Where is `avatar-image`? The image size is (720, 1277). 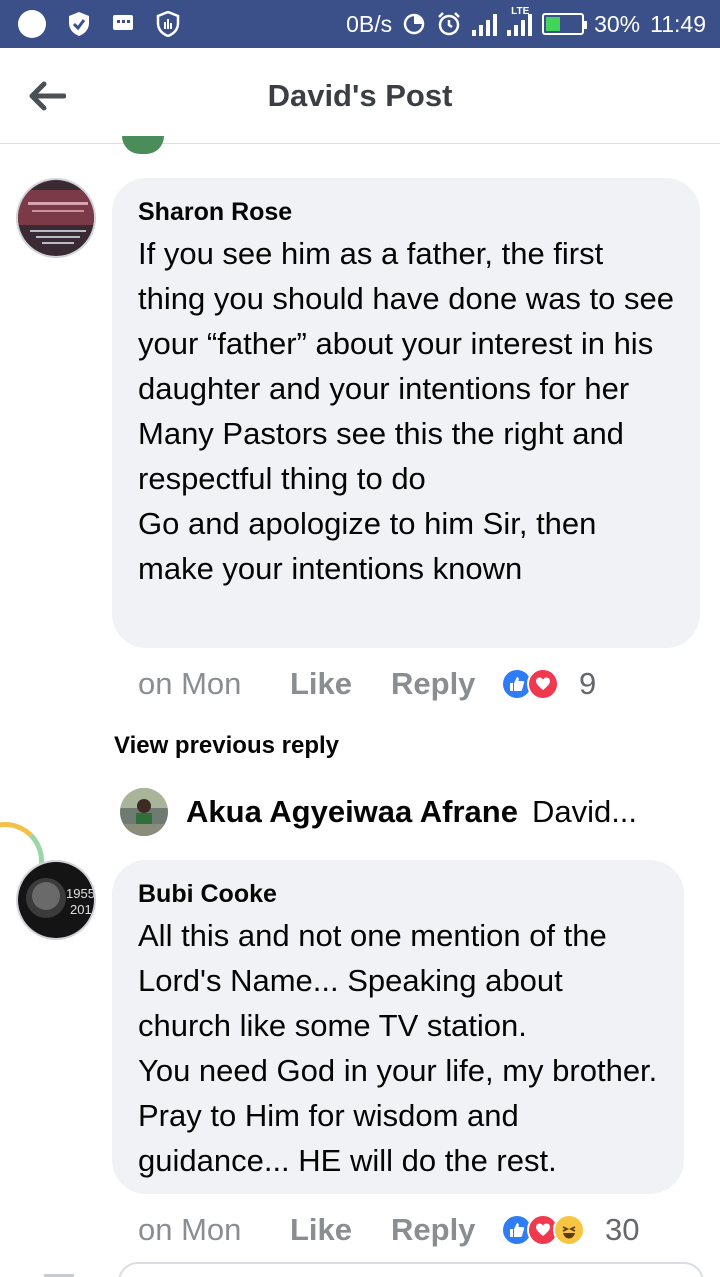
avatar-image is located at coordinates (56, 218).